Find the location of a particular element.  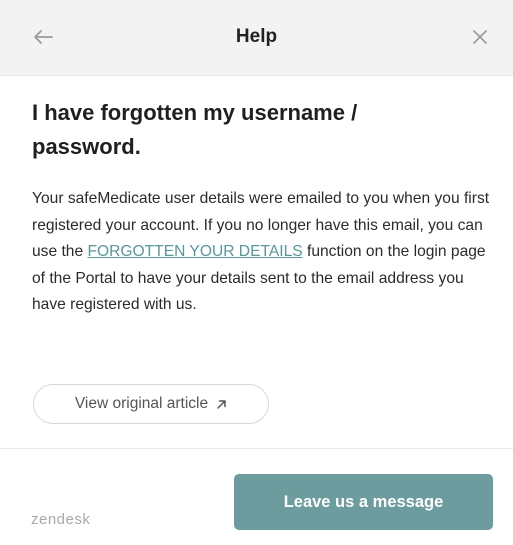

external-link-icon is located at coordinates (221, 404).